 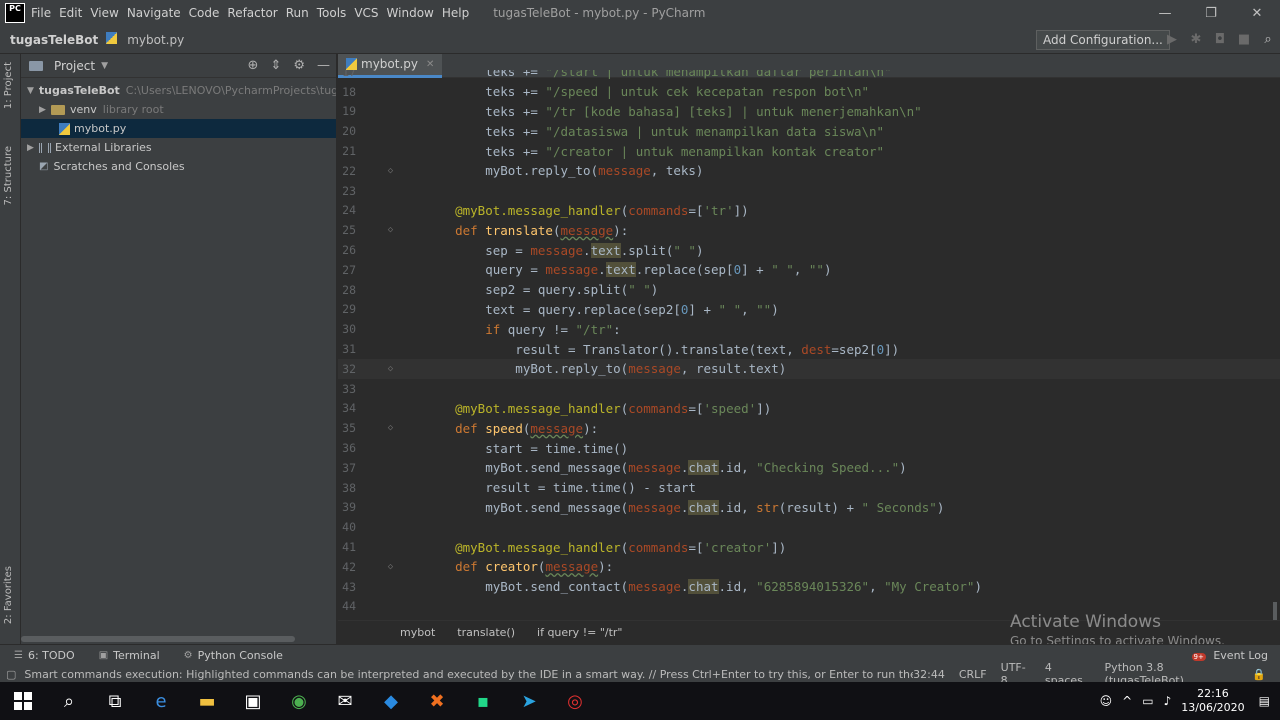 What do you see at coordinates (297, 13) in the screenshot?
I see `menu-item-run: Run` at bounding box center [297, 13].